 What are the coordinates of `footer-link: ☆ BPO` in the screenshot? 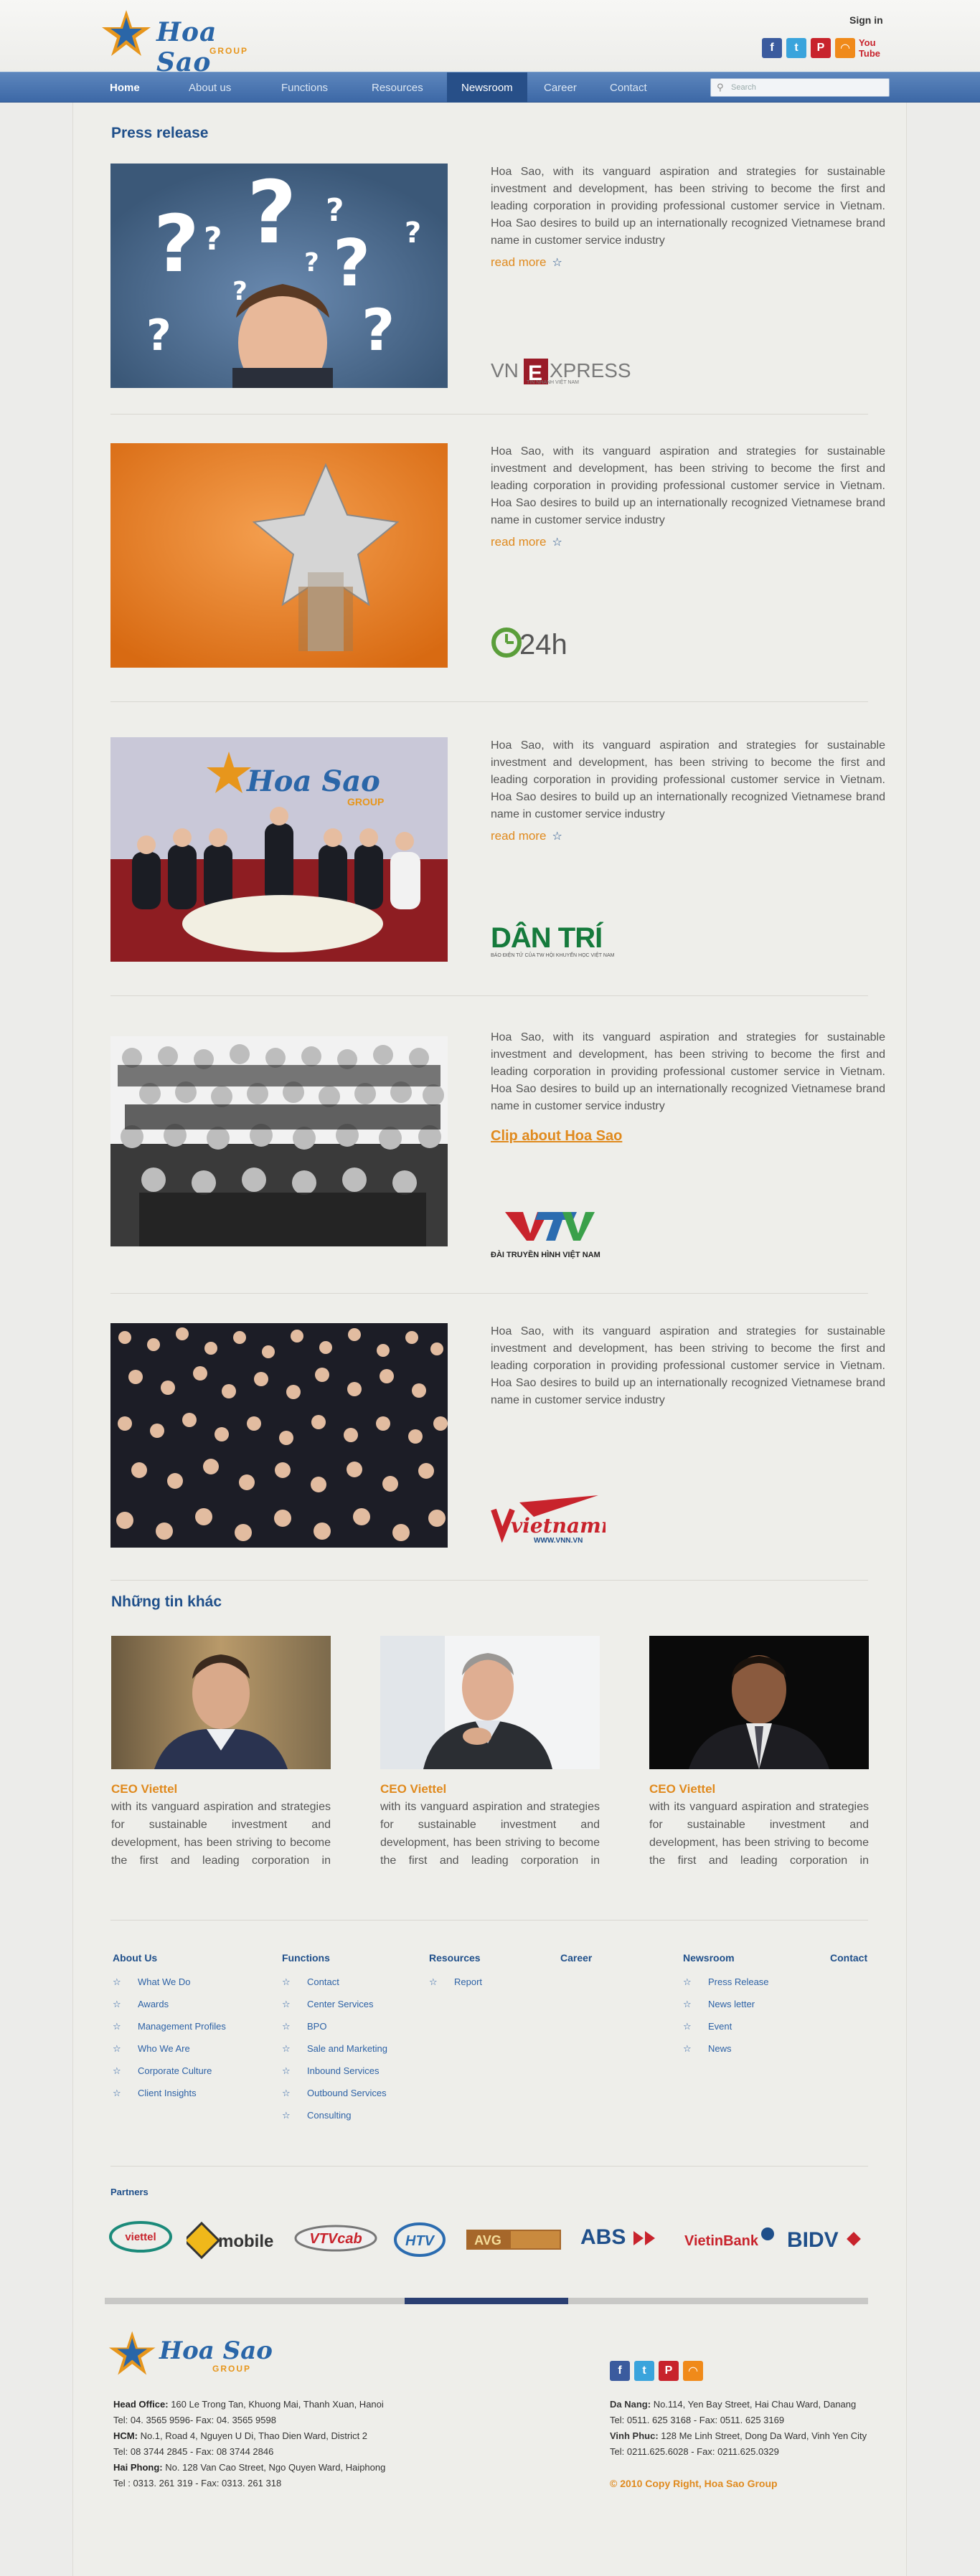 It's located at (334, 2026).